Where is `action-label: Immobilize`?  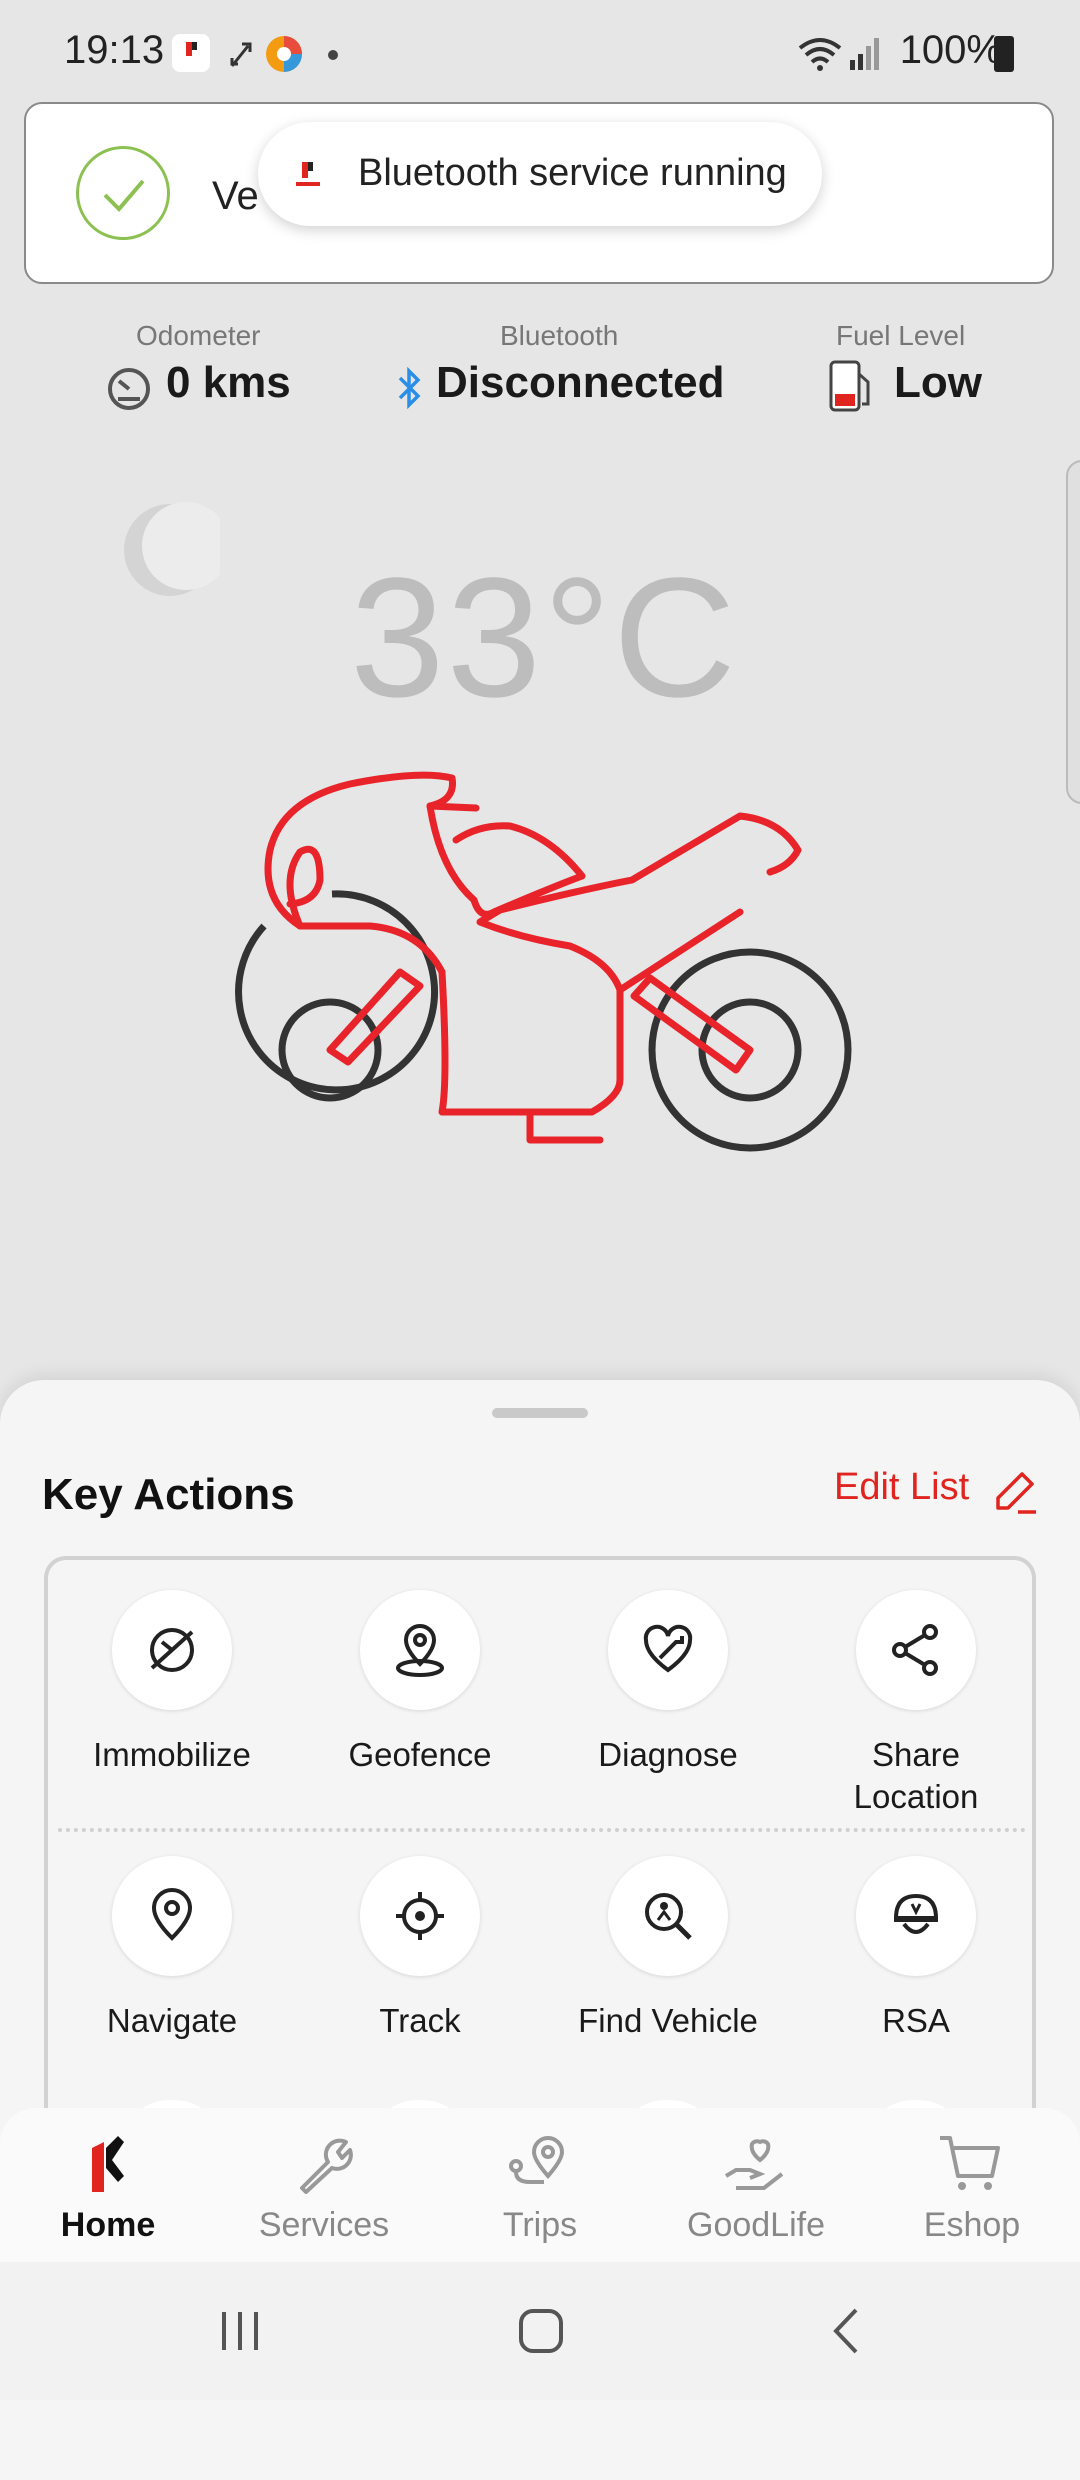 action-label: Immobilize is located at coordinates (172, 1754).